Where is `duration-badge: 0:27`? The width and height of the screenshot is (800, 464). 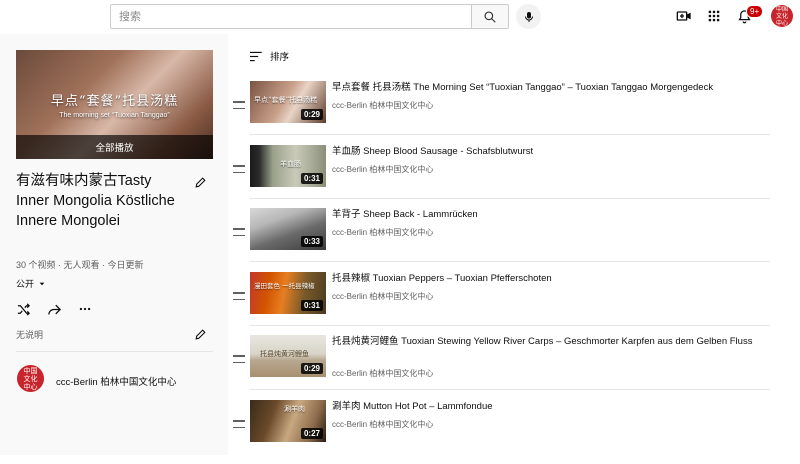
duration-badge: 0:27 is located at coordinates (311, 433).